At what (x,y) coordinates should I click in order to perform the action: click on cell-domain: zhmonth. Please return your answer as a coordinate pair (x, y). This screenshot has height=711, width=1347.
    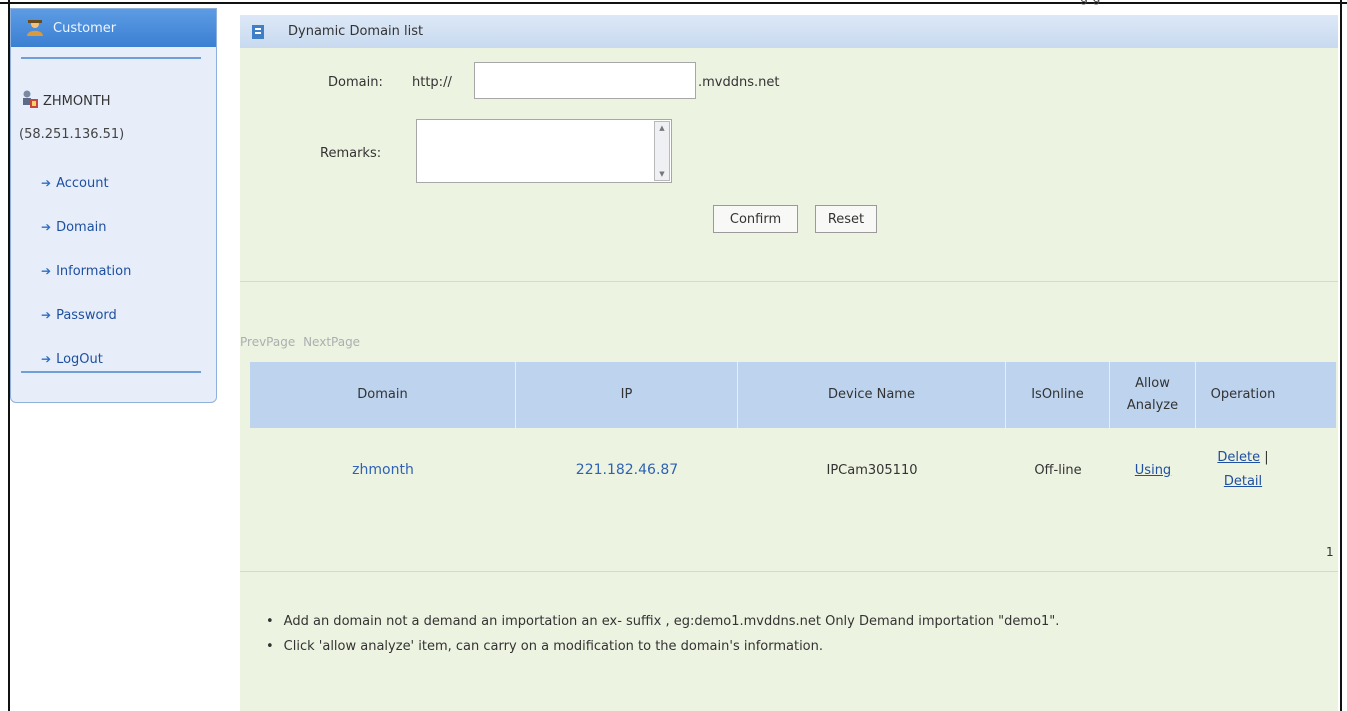
    Looking at the image, I should click on (383, 470).